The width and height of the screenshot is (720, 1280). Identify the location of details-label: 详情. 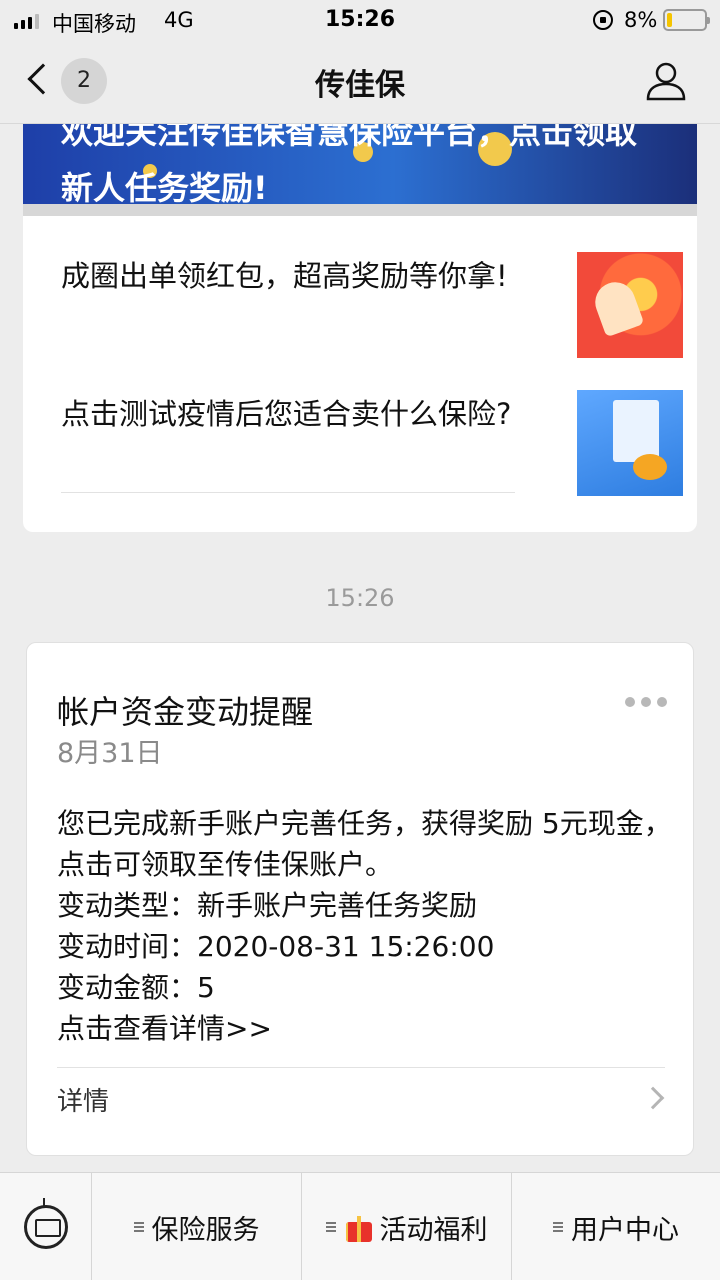
(83, 1099).